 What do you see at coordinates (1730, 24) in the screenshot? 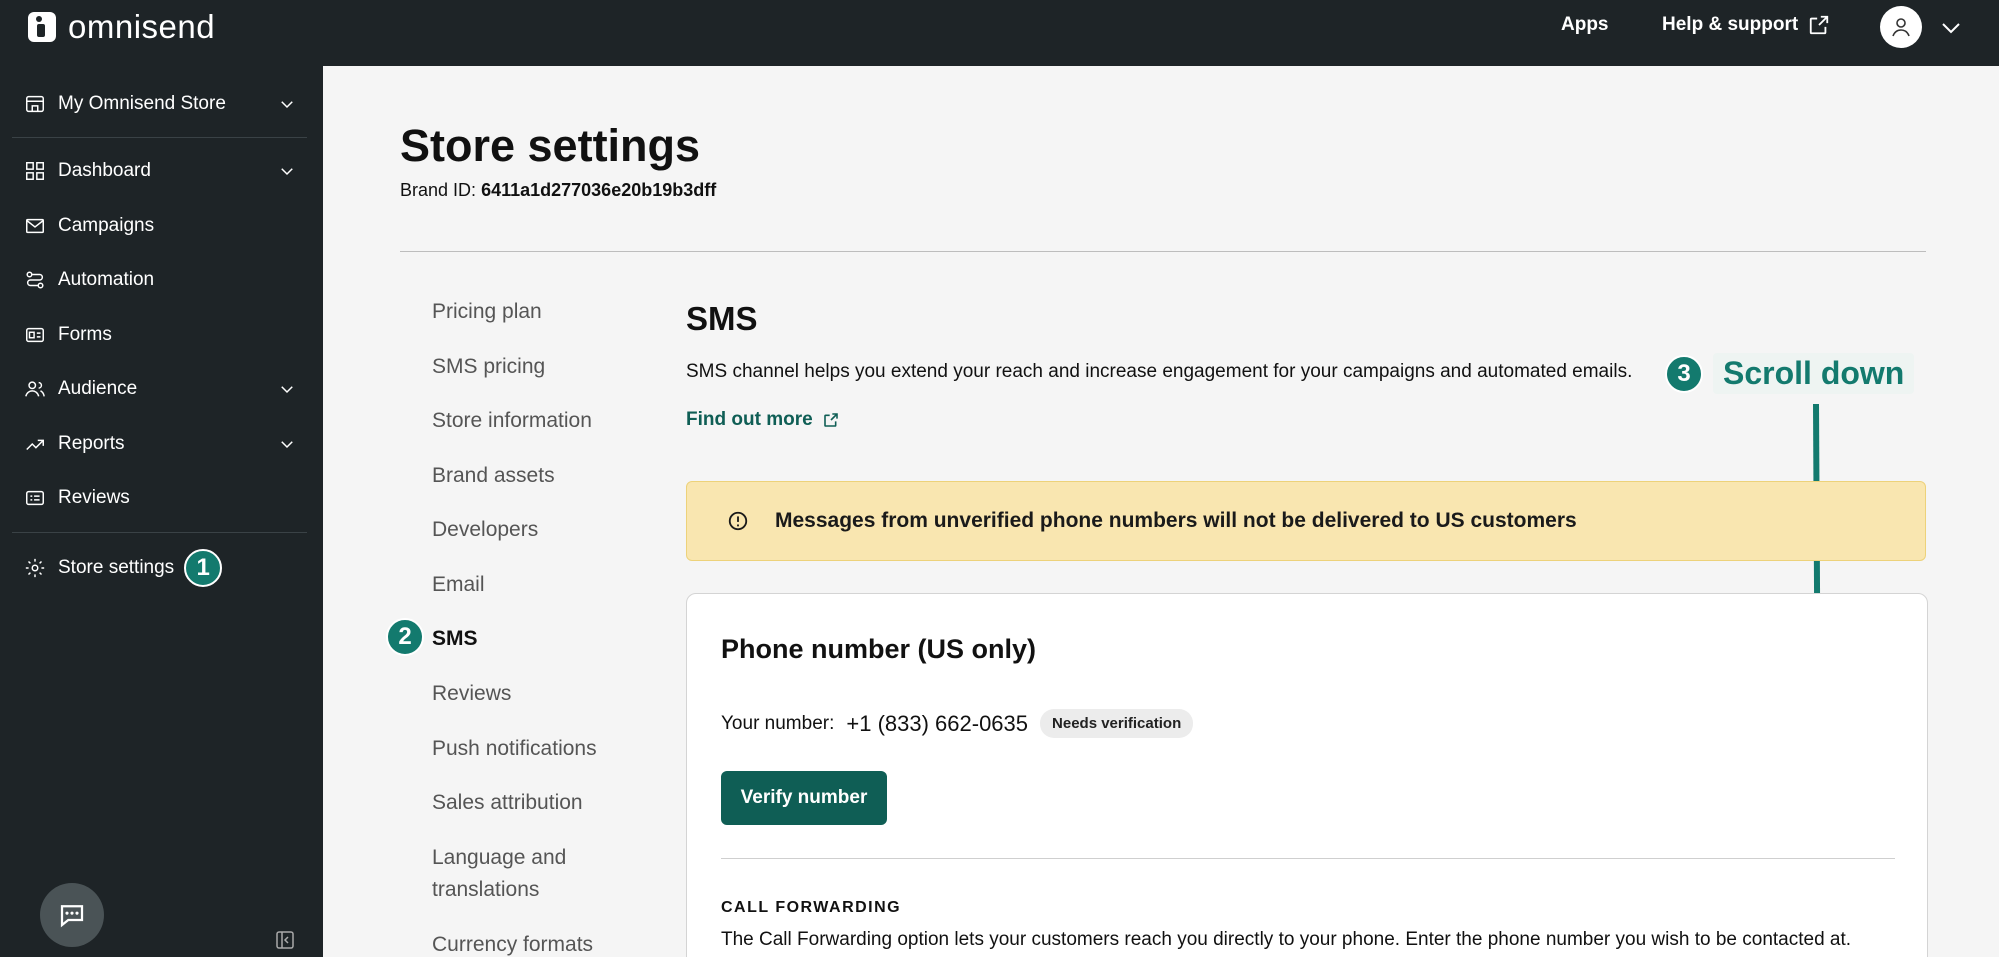
I see `help-support-label: Help & support` at bounding box center [1730, 24].